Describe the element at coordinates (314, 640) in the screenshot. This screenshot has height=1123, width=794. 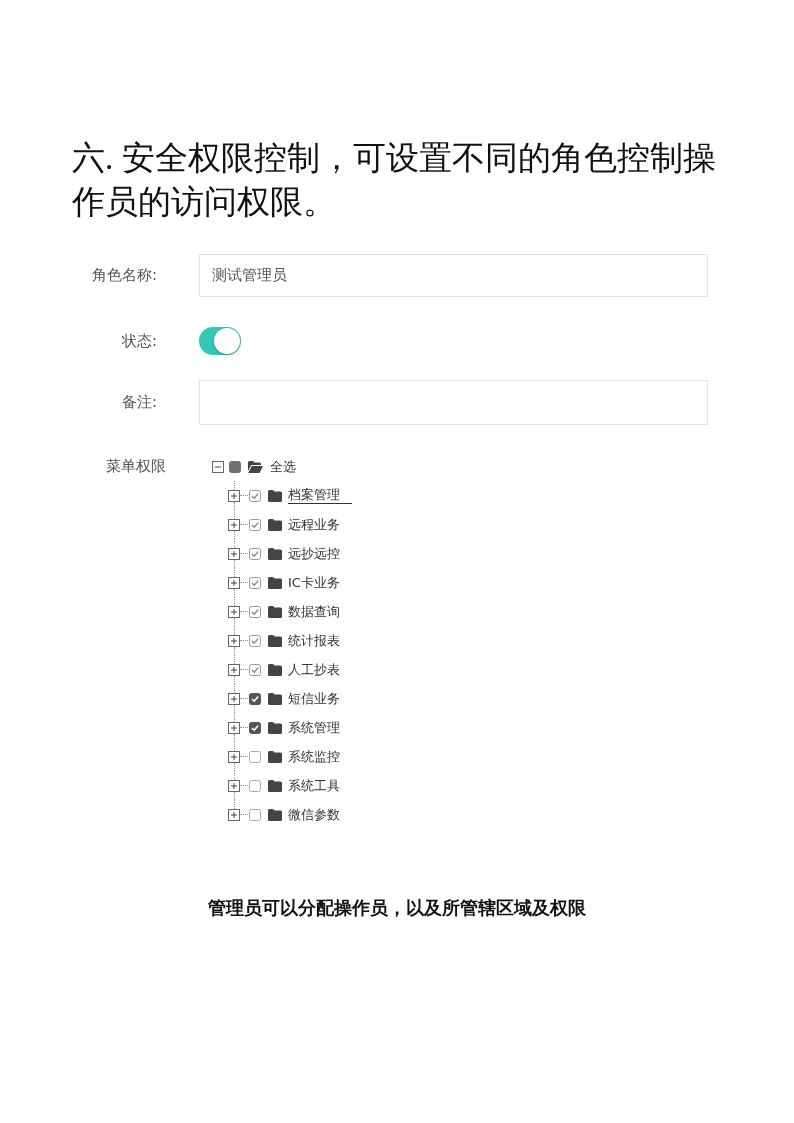
I see `tree-node-label: 统计报表` at that location.